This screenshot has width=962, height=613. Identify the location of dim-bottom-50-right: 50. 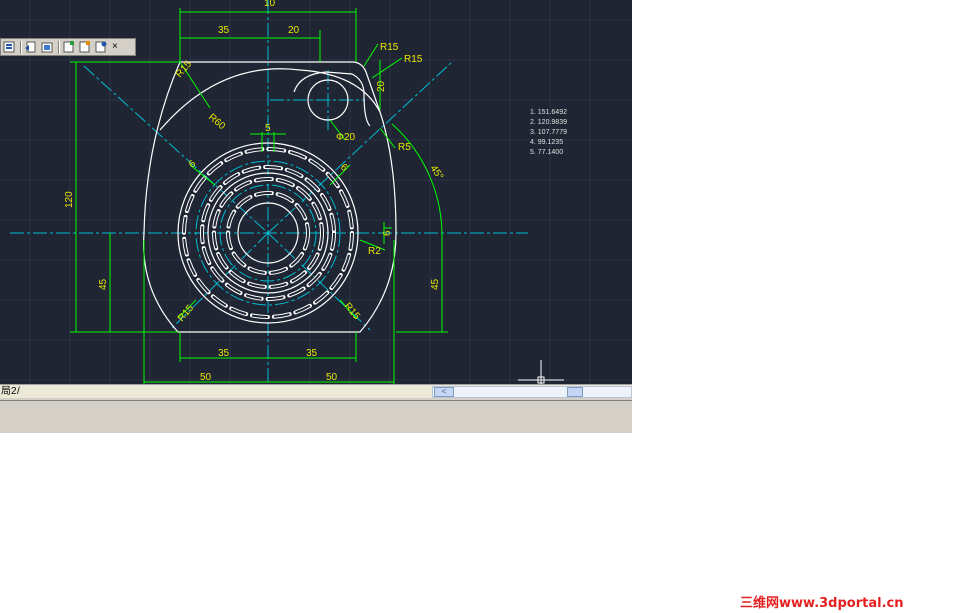
(332, 377).